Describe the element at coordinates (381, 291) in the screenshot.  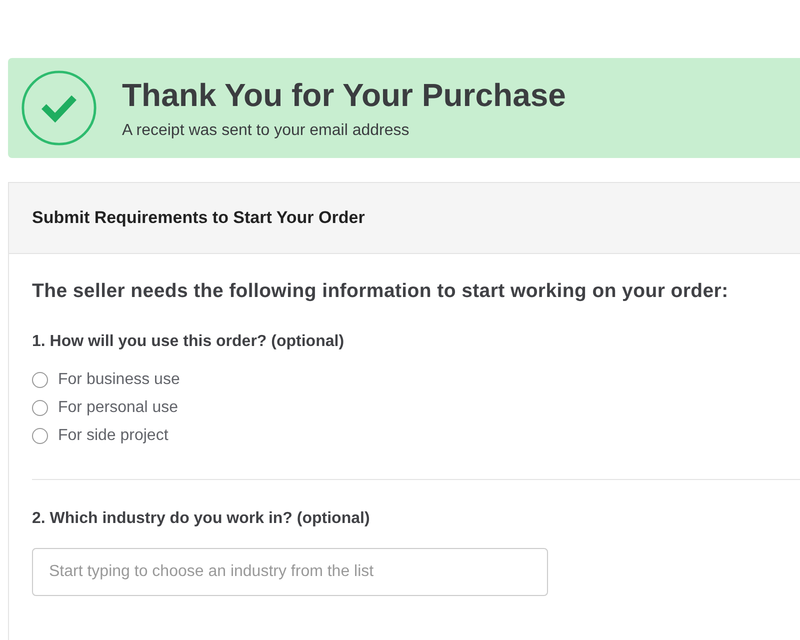
I see `intro-heading: The seller needs the following information to start working on your order:` at that location.